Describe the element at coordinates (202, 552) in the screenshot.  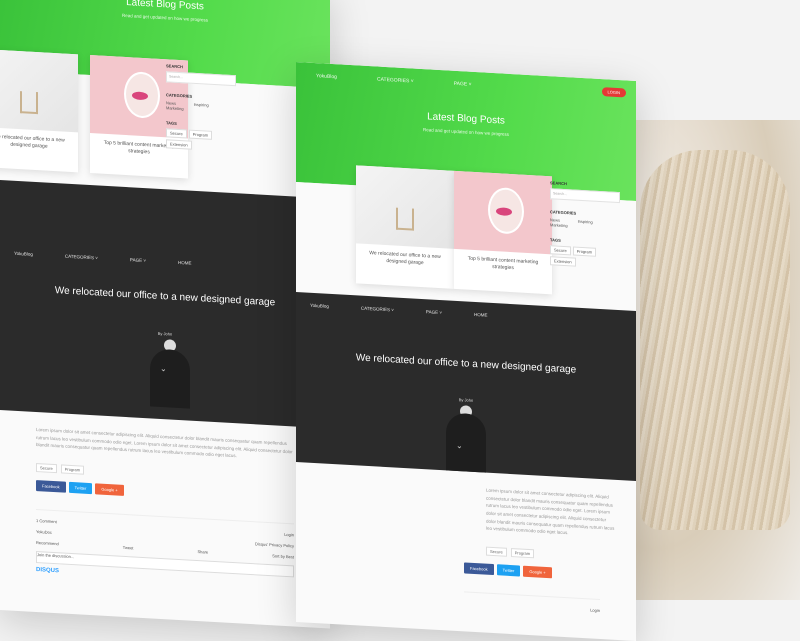
I see `share-button: Share` at that location.